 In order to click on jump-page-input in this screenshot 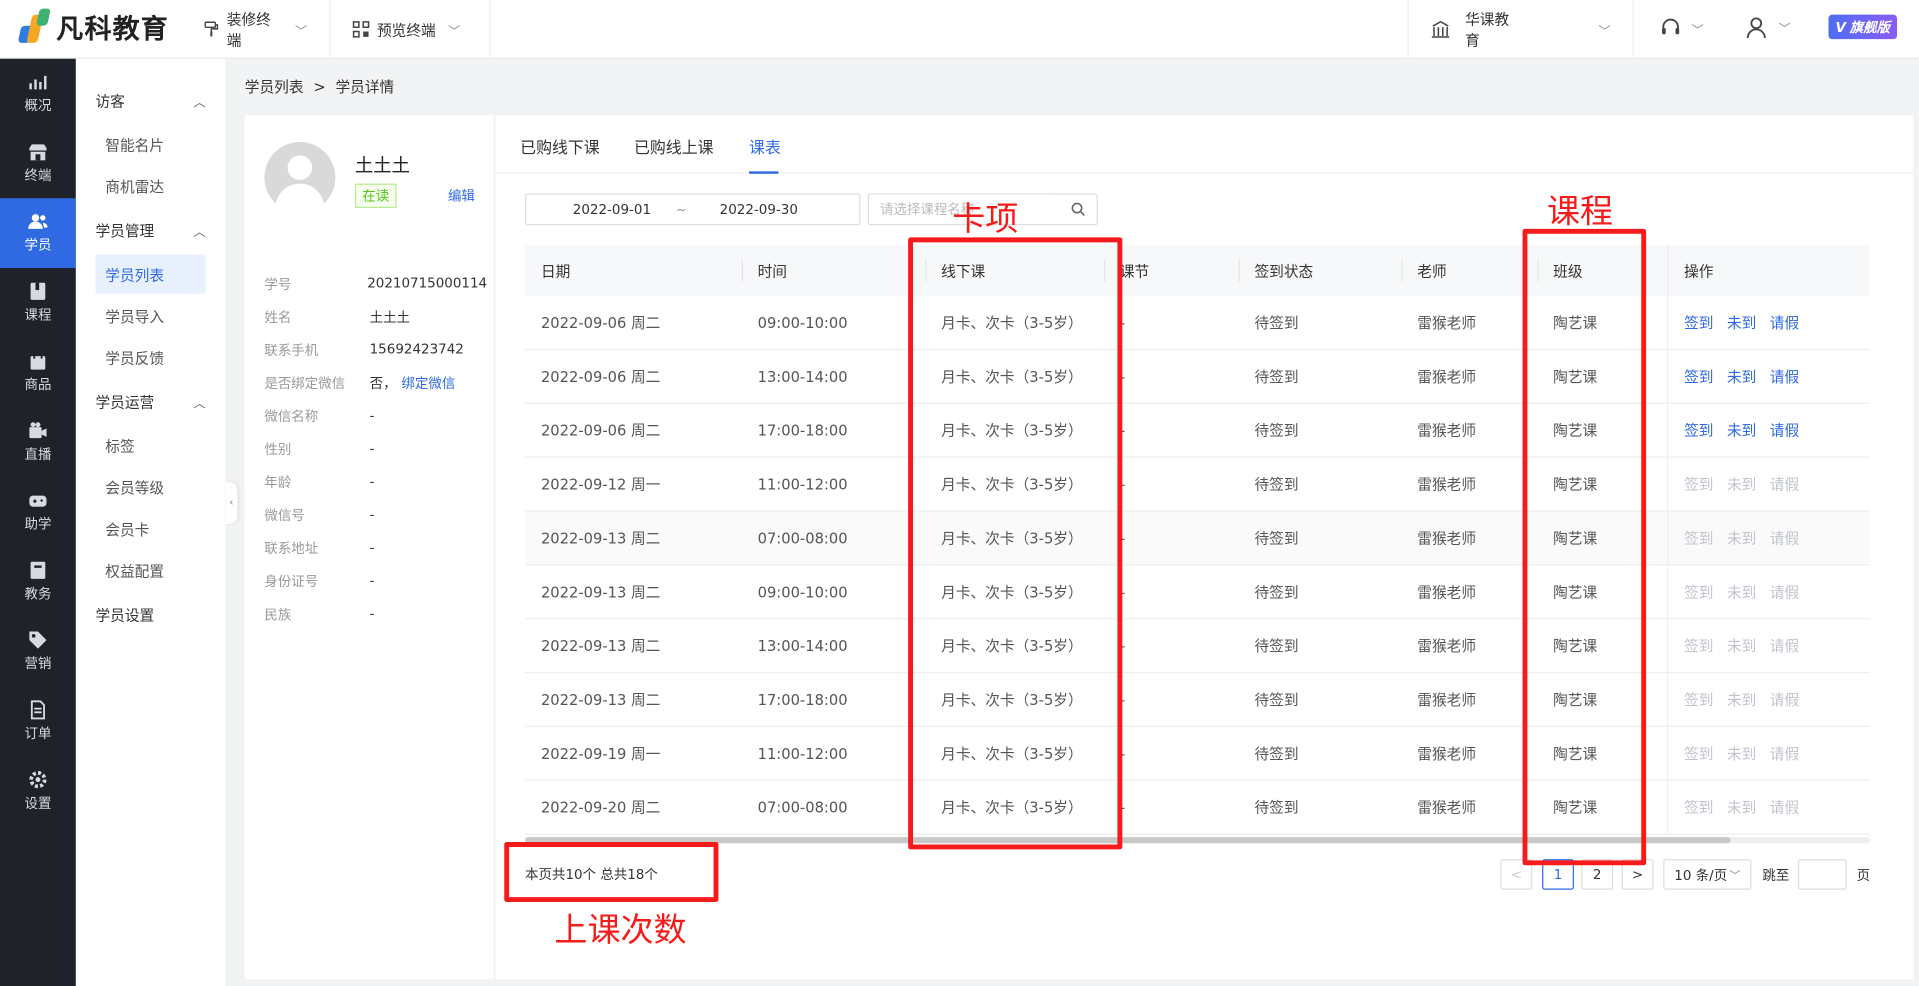, I will do `click(1822, 874)`.